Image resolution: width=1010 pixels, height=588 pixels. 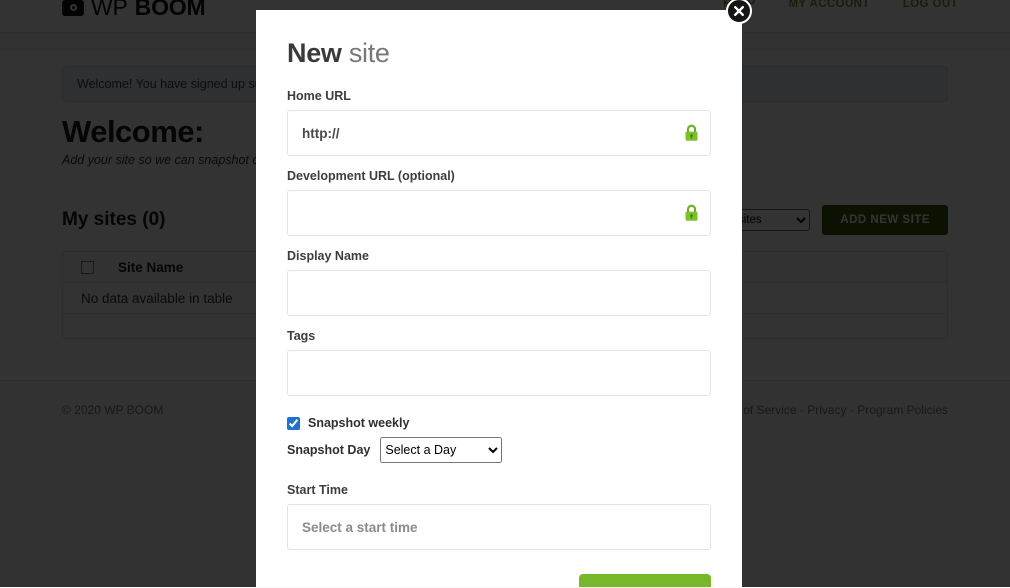 What do you see at coordinates (499, 213) in the screenshot?
I see `dev-url-input` at bounding box center [499, 213].